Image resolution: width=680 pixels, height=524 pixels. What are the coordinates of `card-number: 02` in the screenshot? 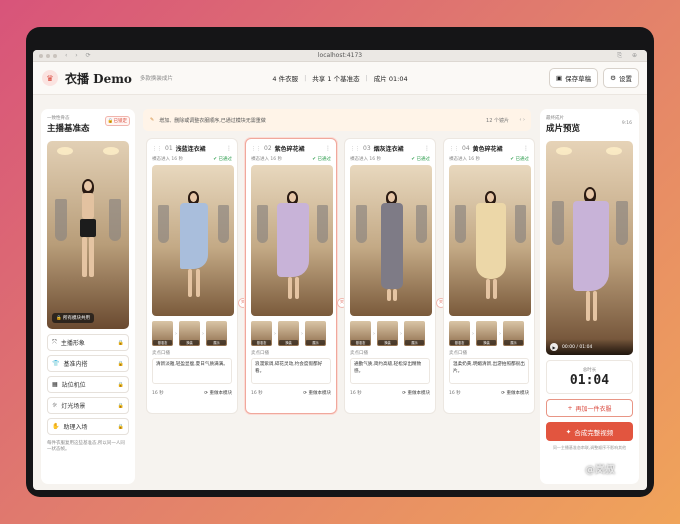 It's located at (268, 148).